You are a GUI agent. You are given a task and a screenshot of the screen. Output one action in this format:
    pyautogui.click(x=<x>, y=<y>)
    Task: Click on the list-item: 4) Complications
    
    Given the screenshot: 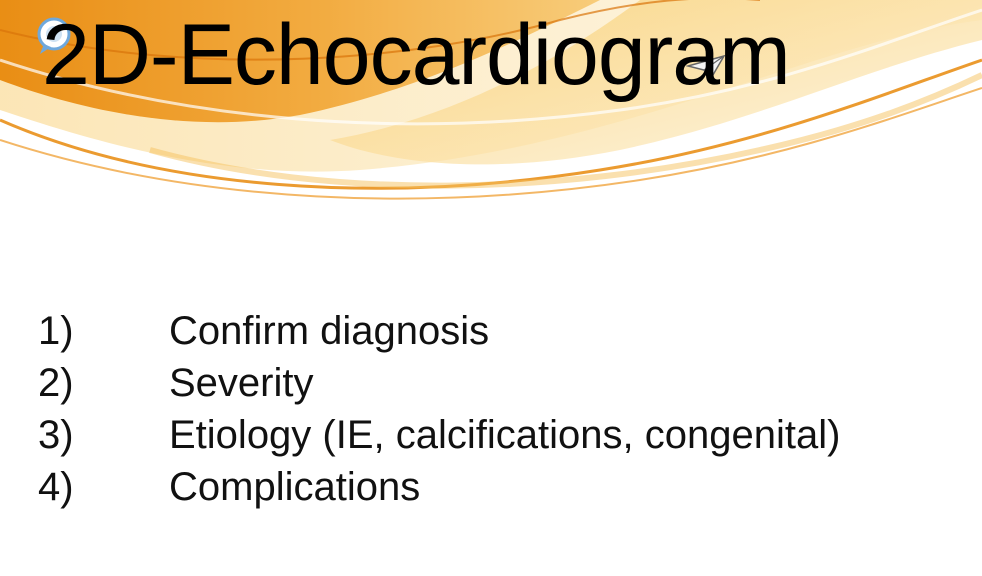 What is the action you would take?
    pyautogui.click(x=439, y=487)
    